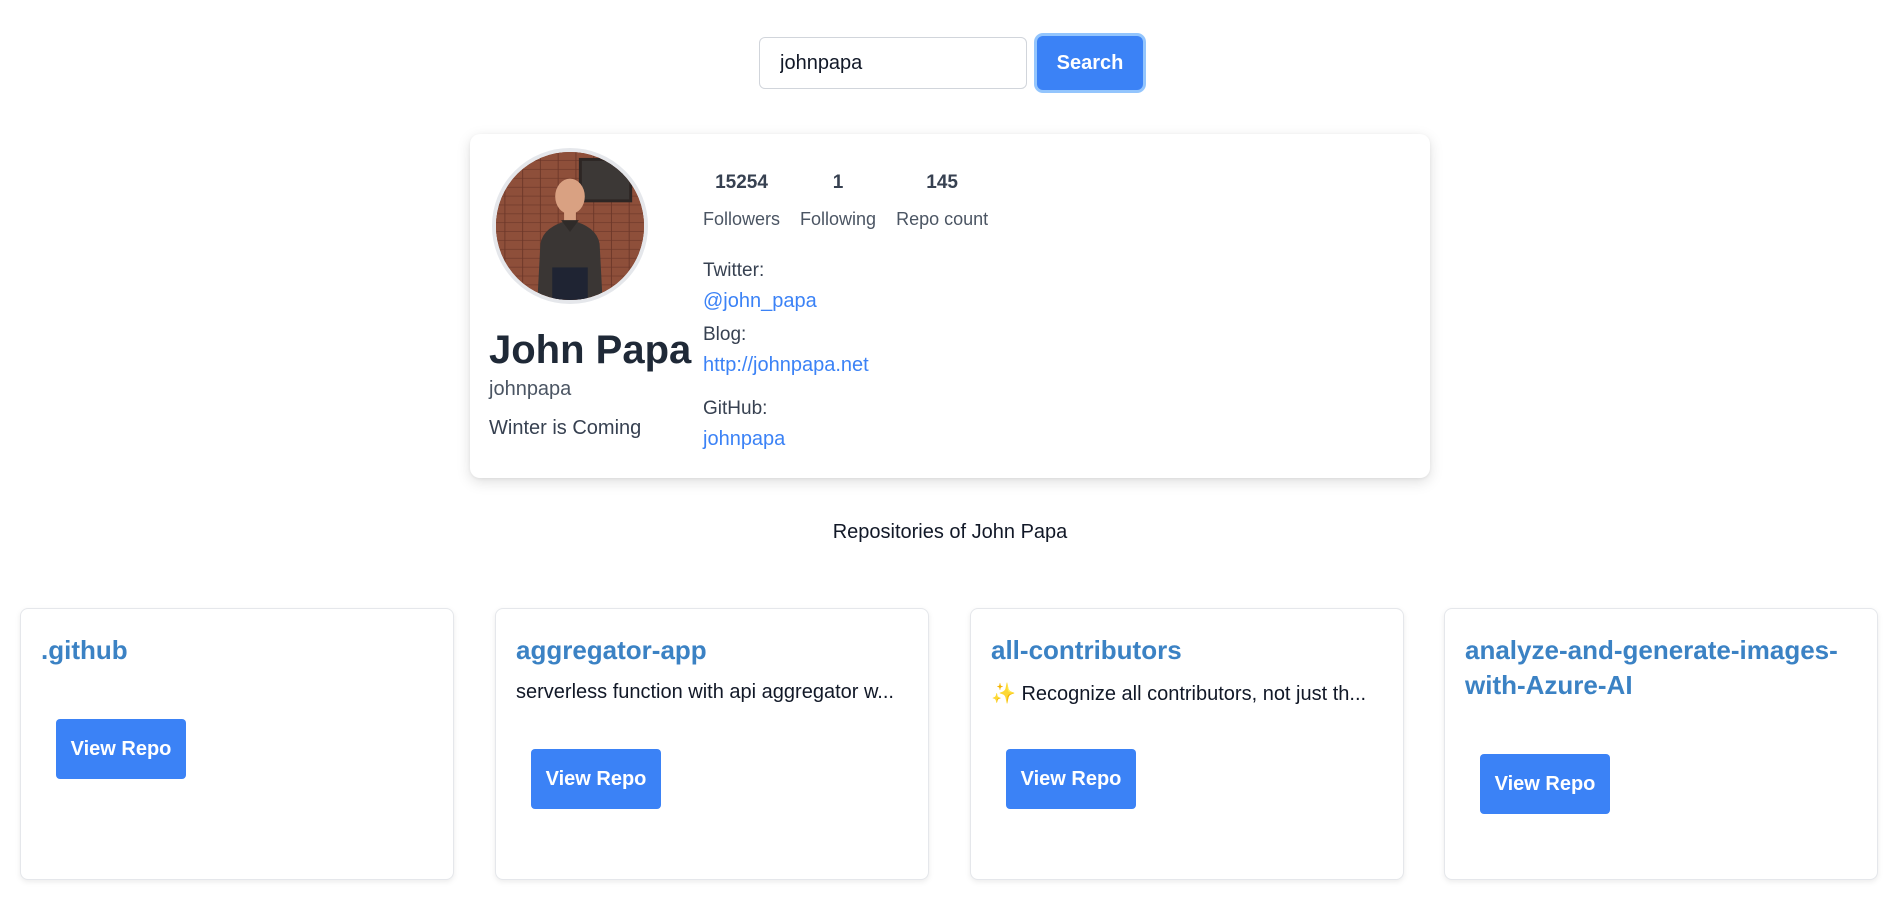 This screenshot has height=905, width=1889. I want to click on stat-followers-label: Followers, so click(742, 219).